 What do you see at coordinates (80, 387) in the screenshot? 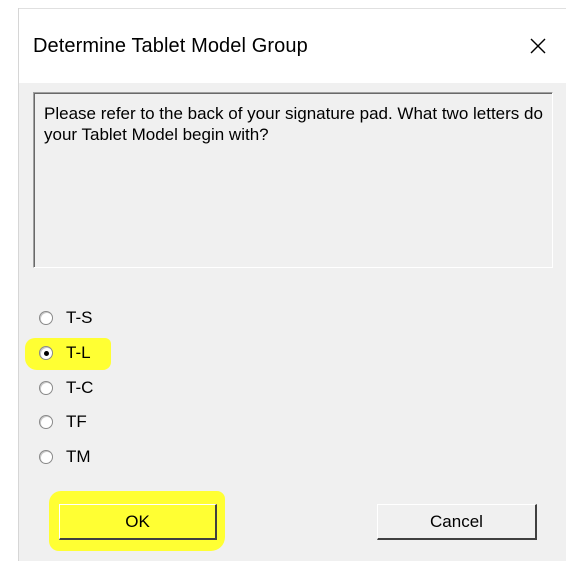
I see `radio-label: T-C` at bounding box center [80, 387].